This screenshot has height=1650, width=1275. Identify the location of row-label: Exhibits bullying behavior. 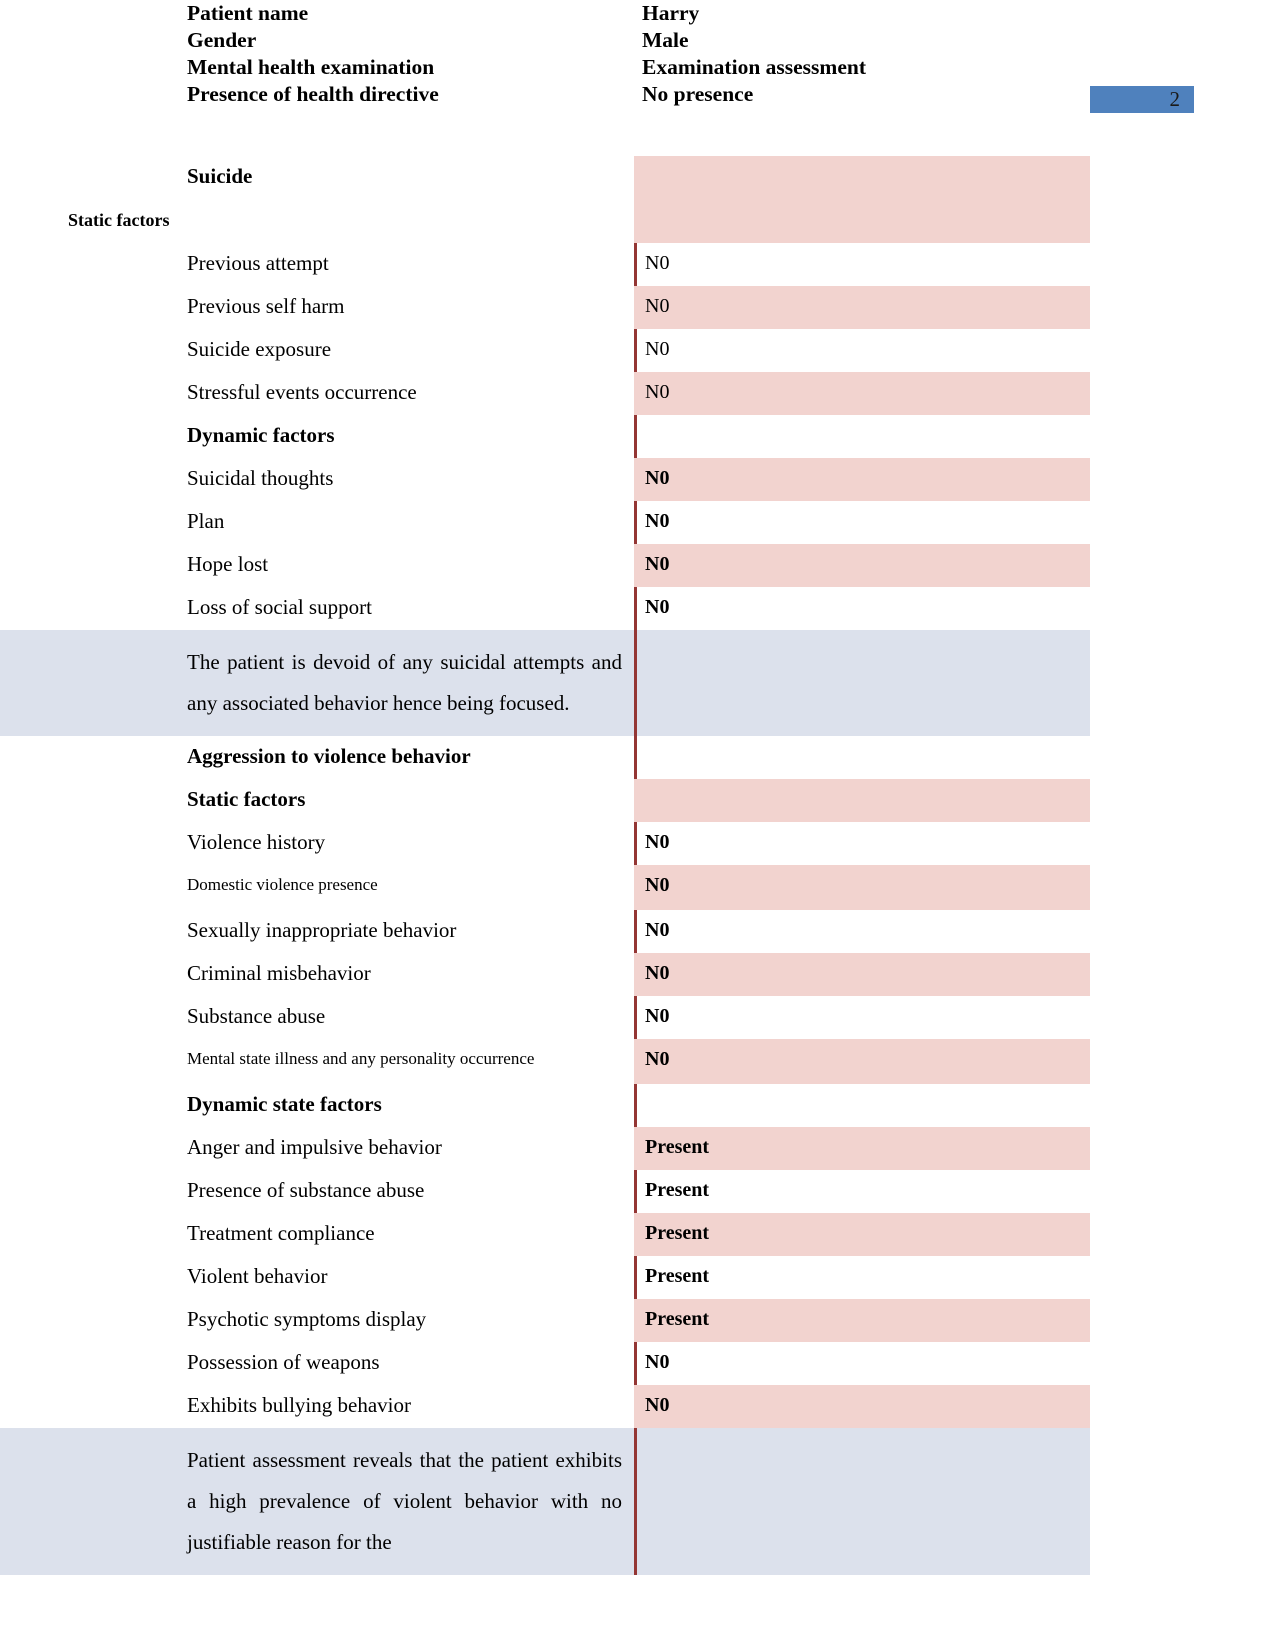
(299, 1405).